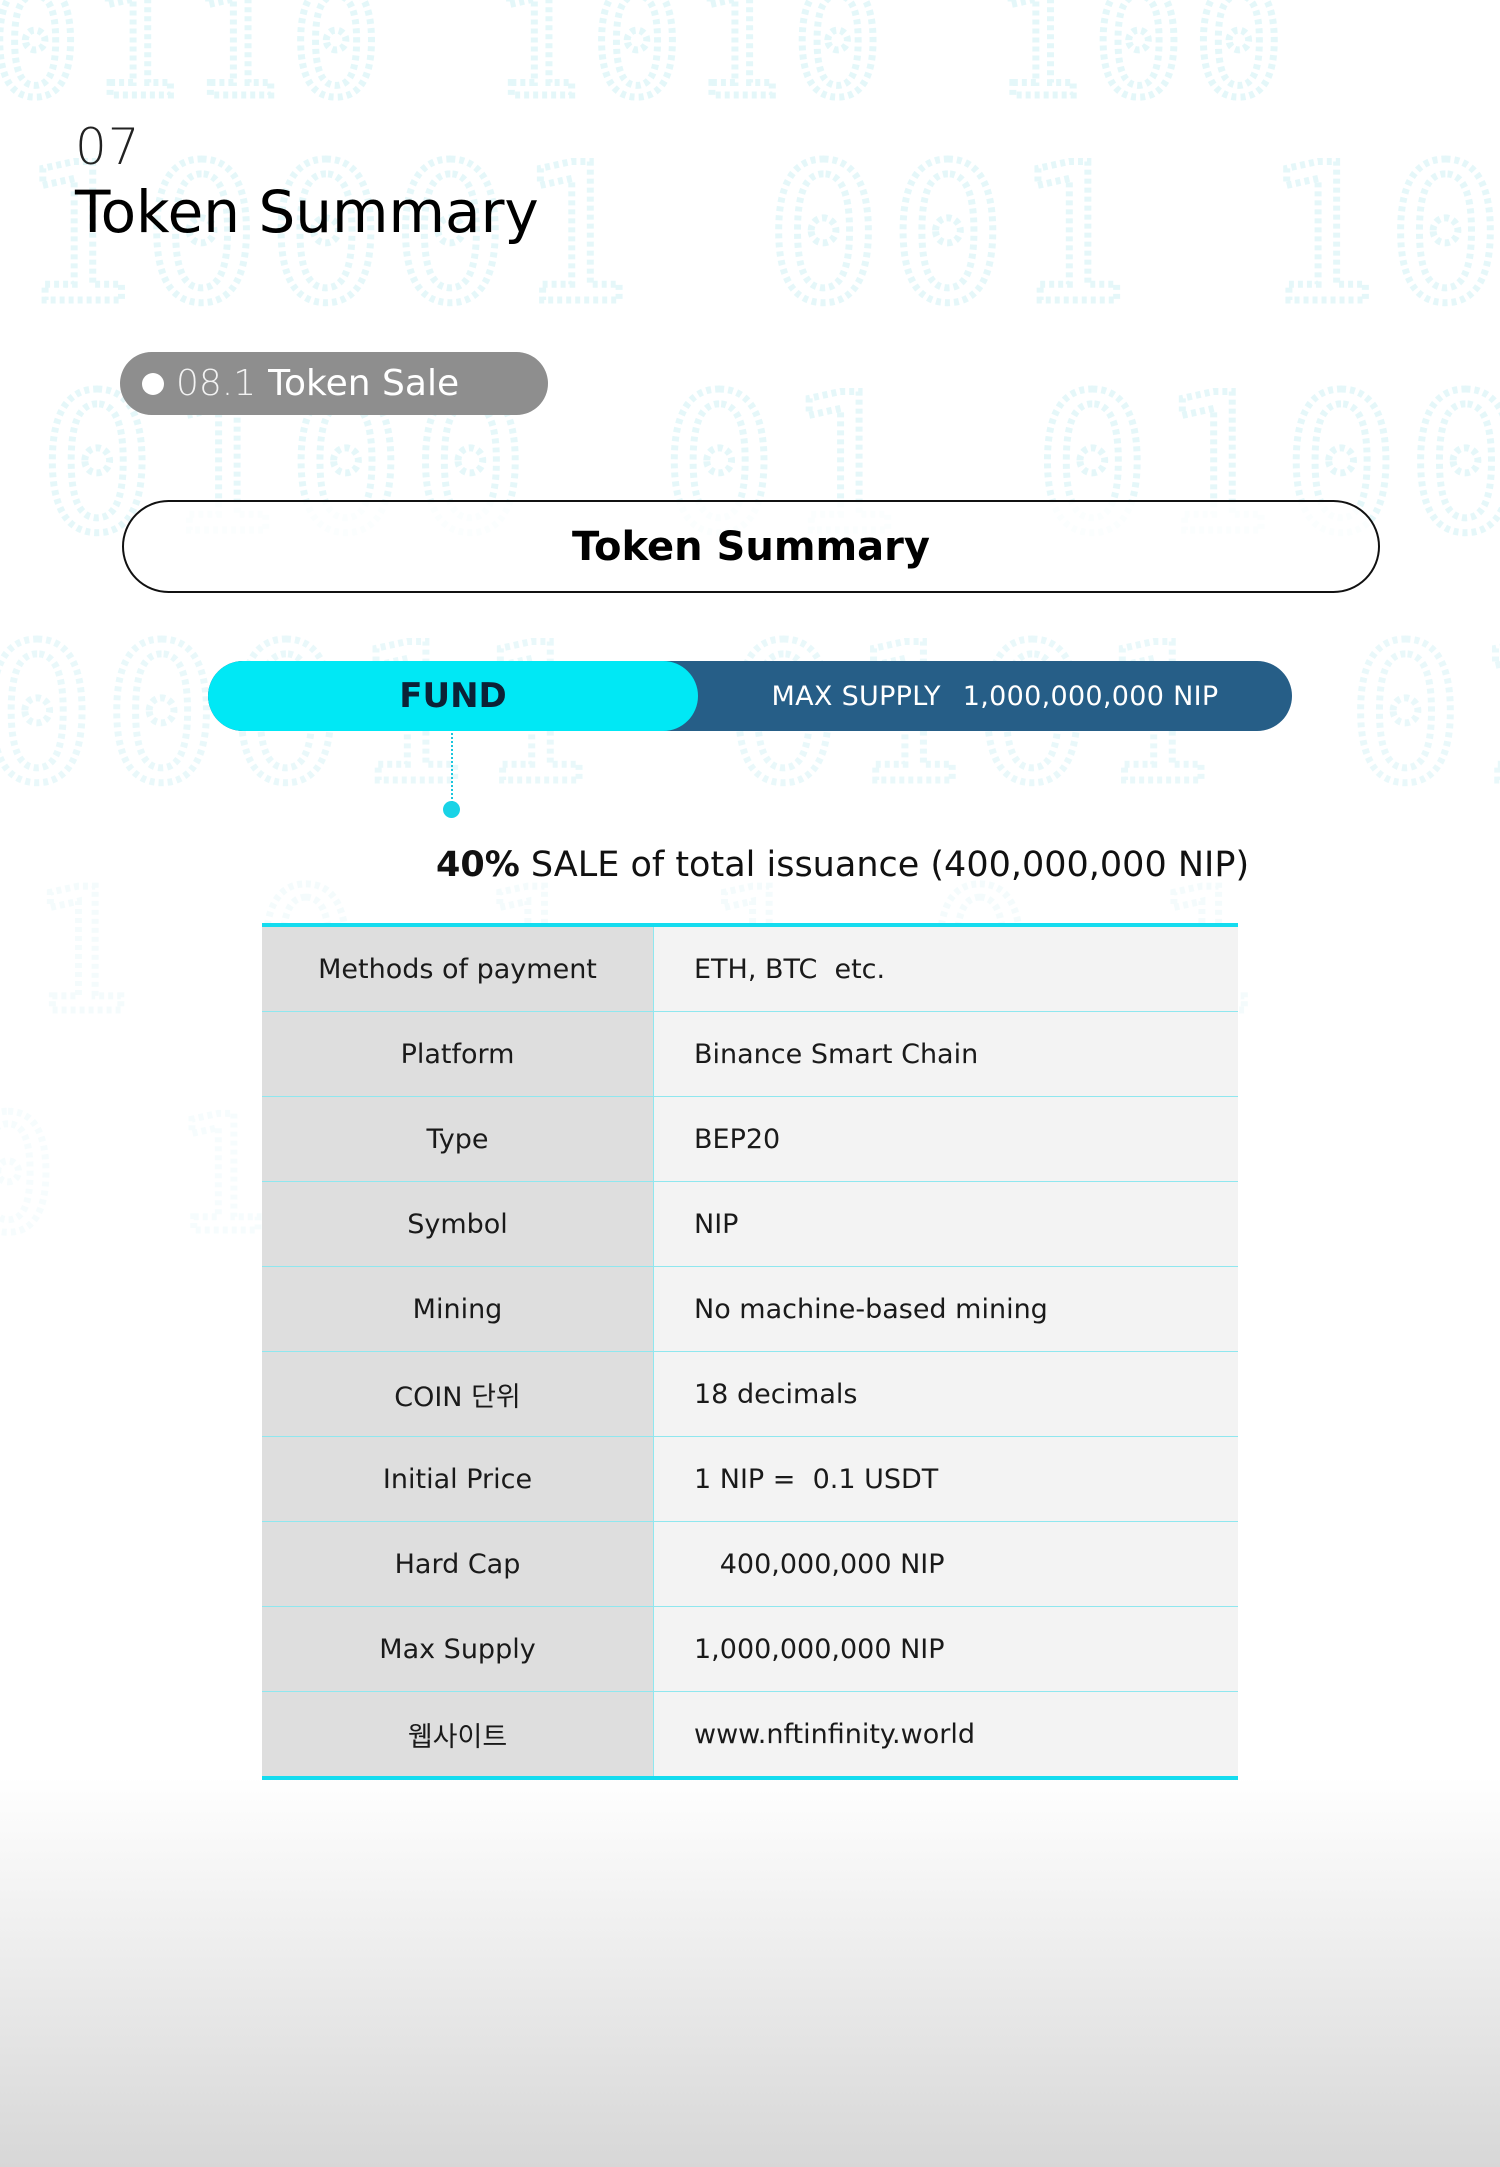  I want to click on table-row: Max Supply 1,000,000,000 NIP, so click(750, 1649).